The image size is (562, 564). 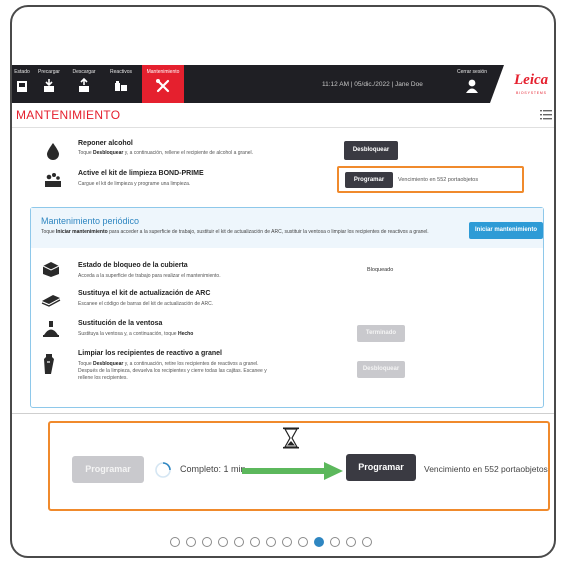 I want to click on nav-item-unload: Descargar, so click(x=84, y=84).